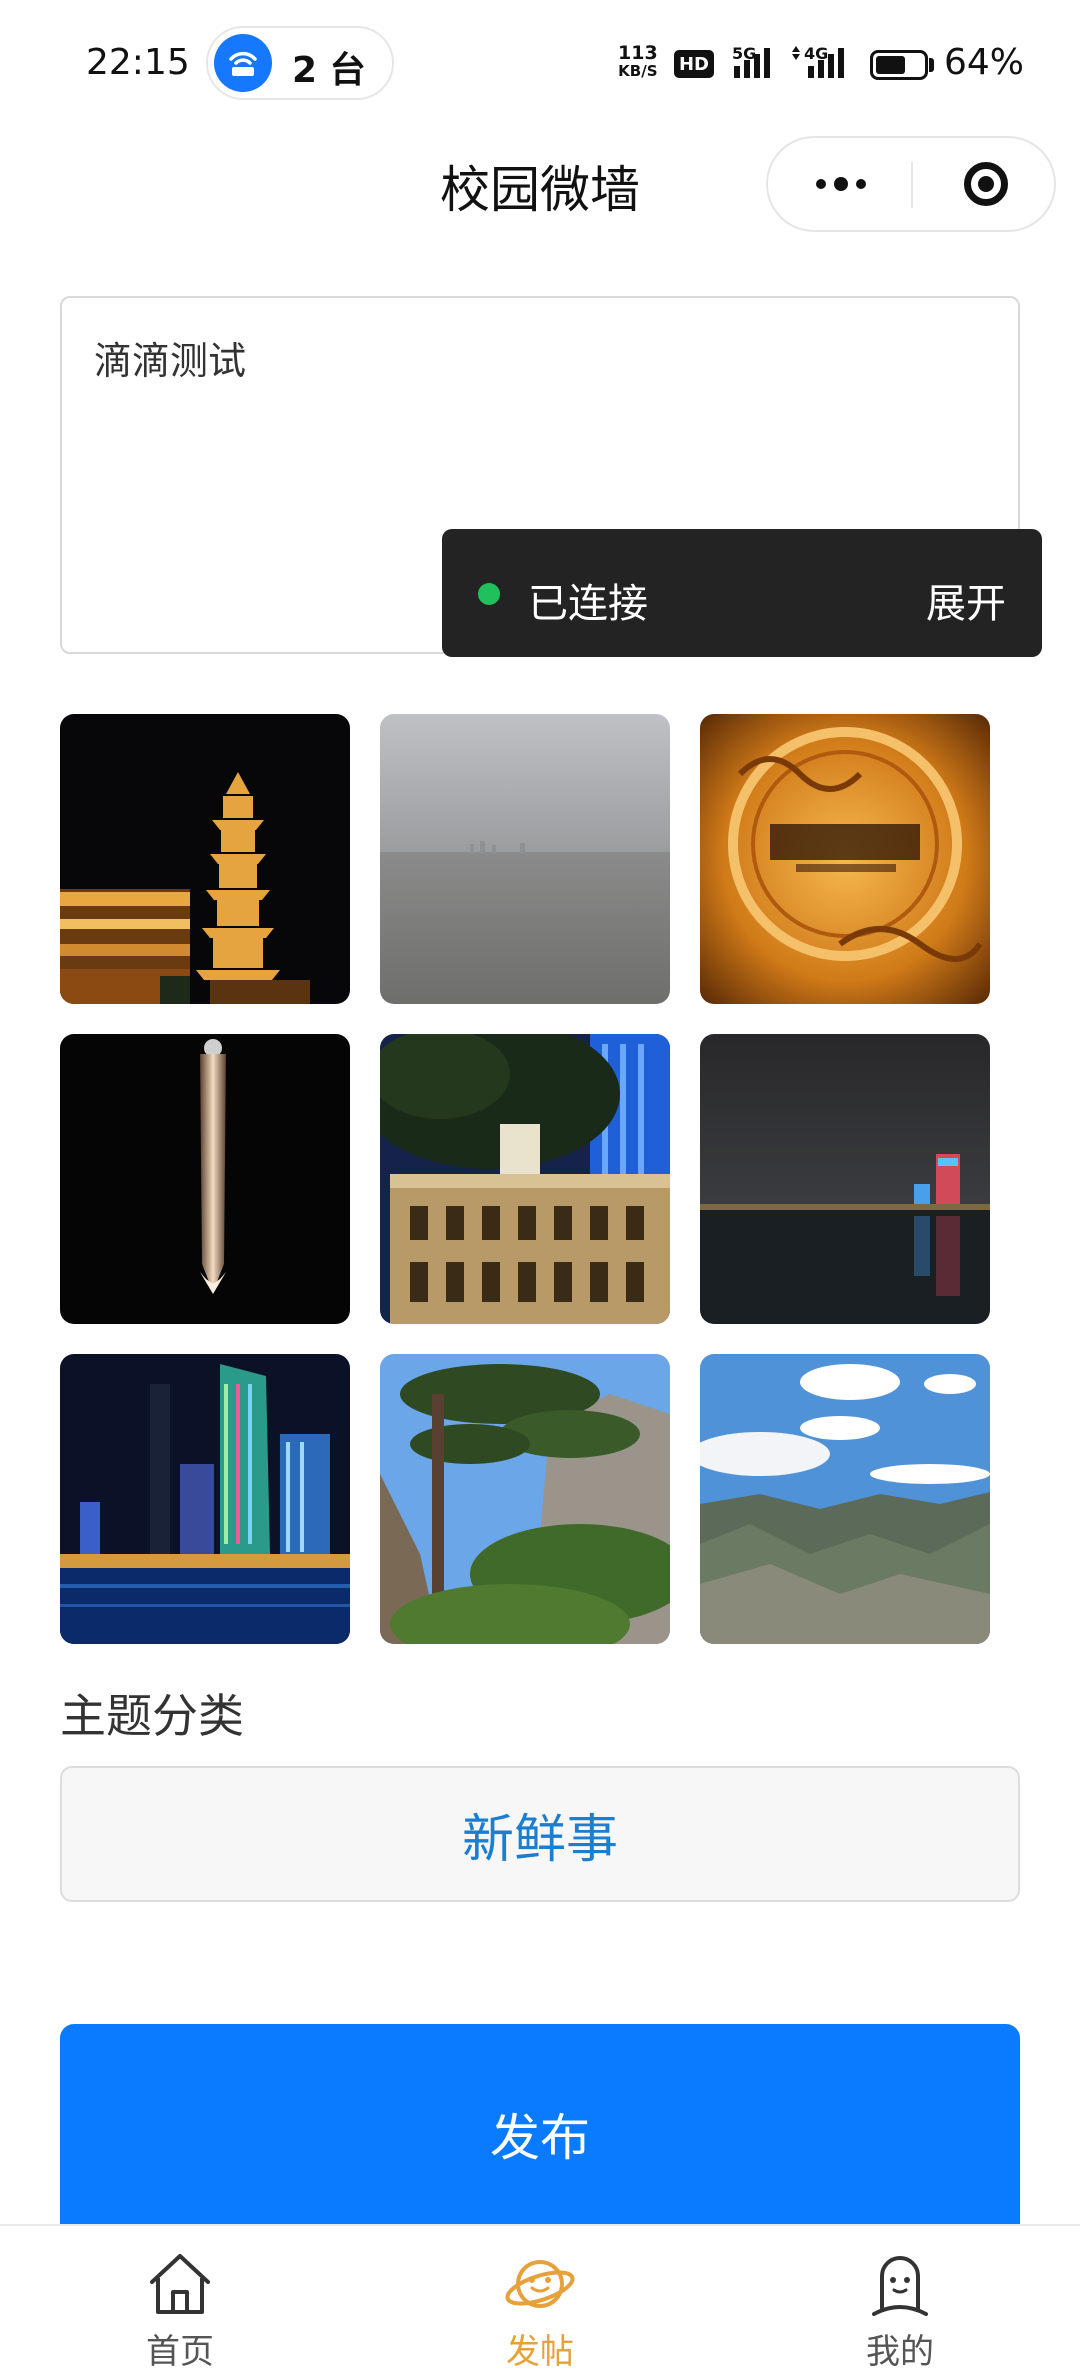 The width and height of the screenshot is (1080, 2376). I want to click on home-icon, so click(180, 2284).